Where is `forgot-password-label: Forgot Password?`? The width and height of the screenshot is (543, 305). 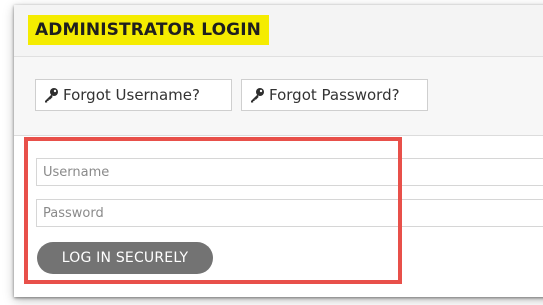 forgot-password-label: Forgot Password? is located at coordinates (334, 95).